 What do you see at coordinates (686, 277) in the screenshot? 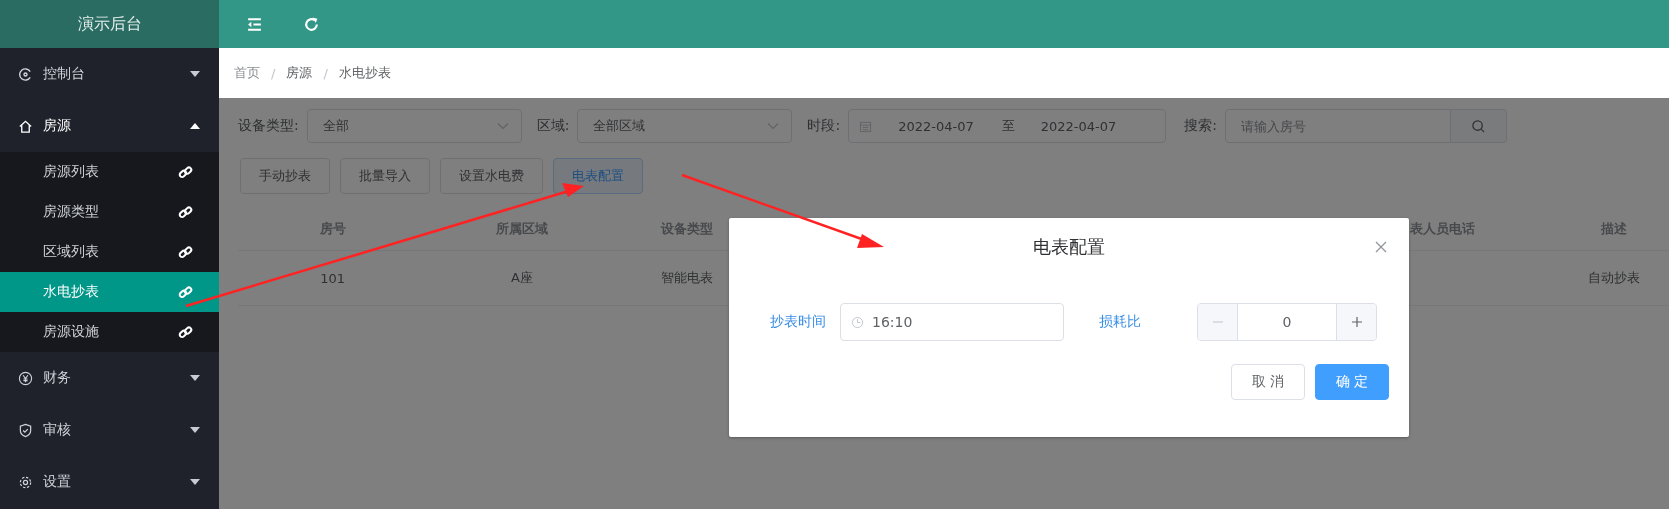
I see `table-cell: 智能电表` at bounding box center [686, 277].